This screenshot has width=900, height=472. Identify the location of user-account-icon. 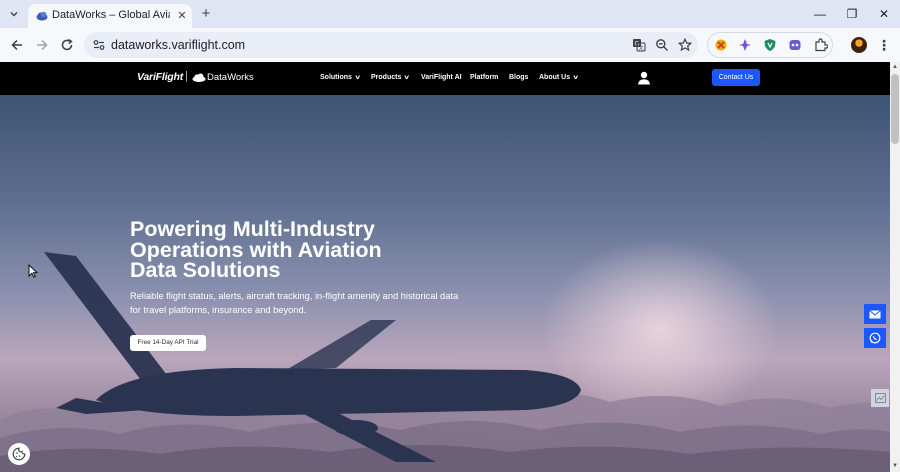
(644, 78).